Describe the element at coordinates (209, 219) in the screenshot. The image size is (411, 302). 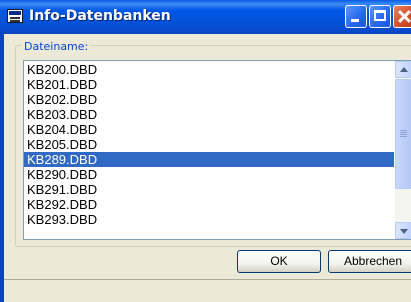
I see `list-item: KB293.DBD` at that location.